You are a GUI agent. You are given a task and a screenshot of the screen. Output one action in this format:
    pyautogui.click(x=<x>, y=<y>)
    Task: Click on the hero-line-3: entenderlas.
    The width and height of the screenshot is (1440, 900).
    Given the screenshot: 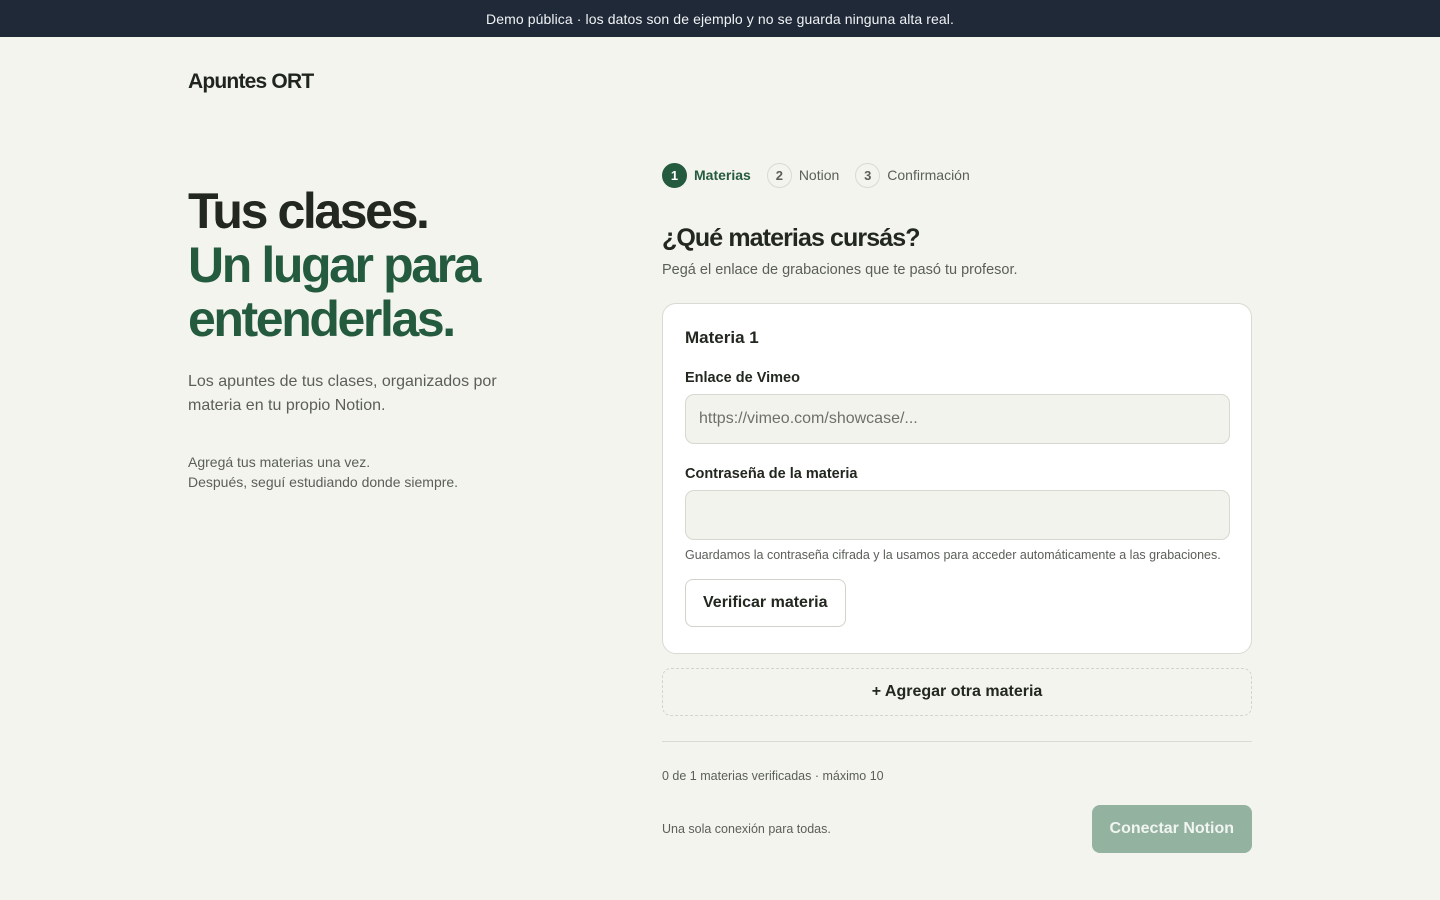 What is the action you would take?
    pyautogui.click(x=322, y=319)
    